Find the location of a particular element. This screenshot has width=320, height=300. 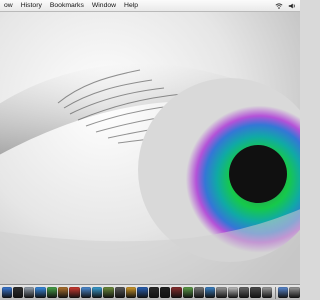

printer-icon is located at coordinates (266, 292).